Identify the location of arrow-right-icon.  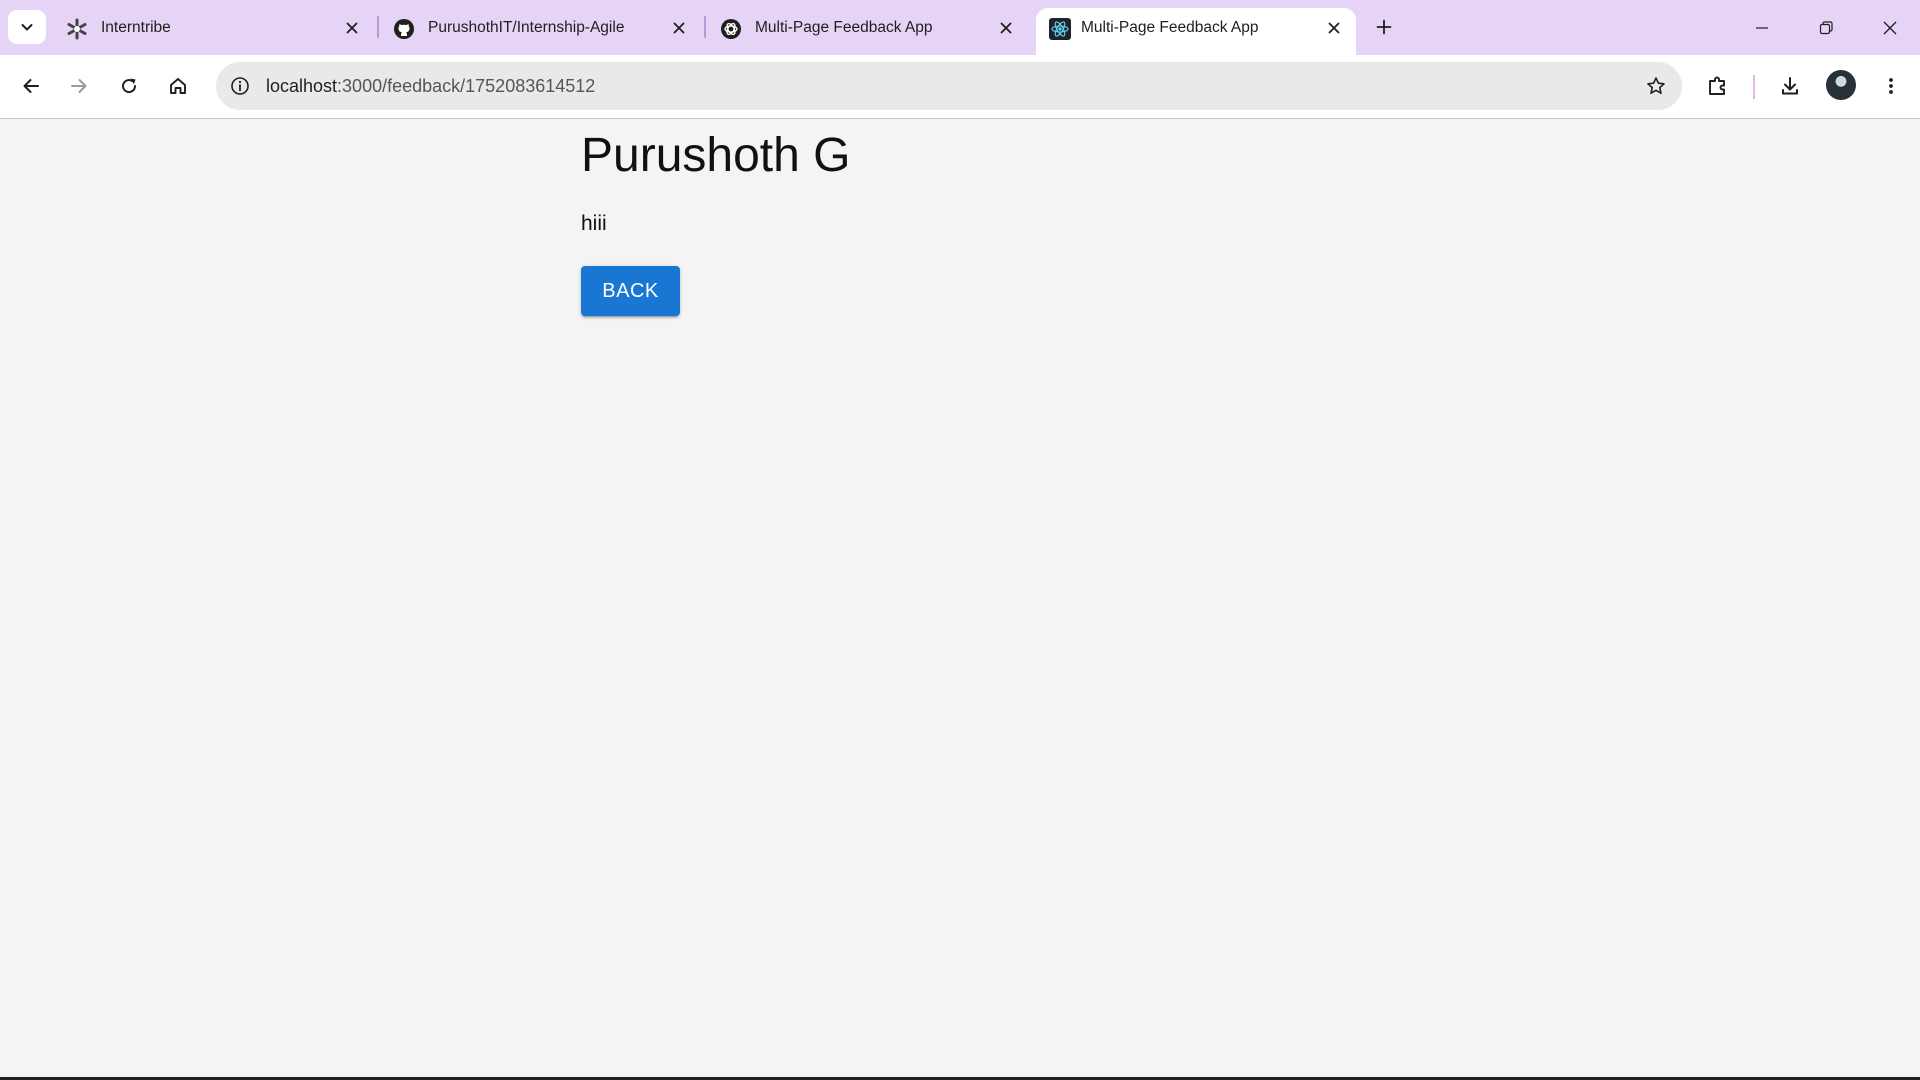
(79, 86).